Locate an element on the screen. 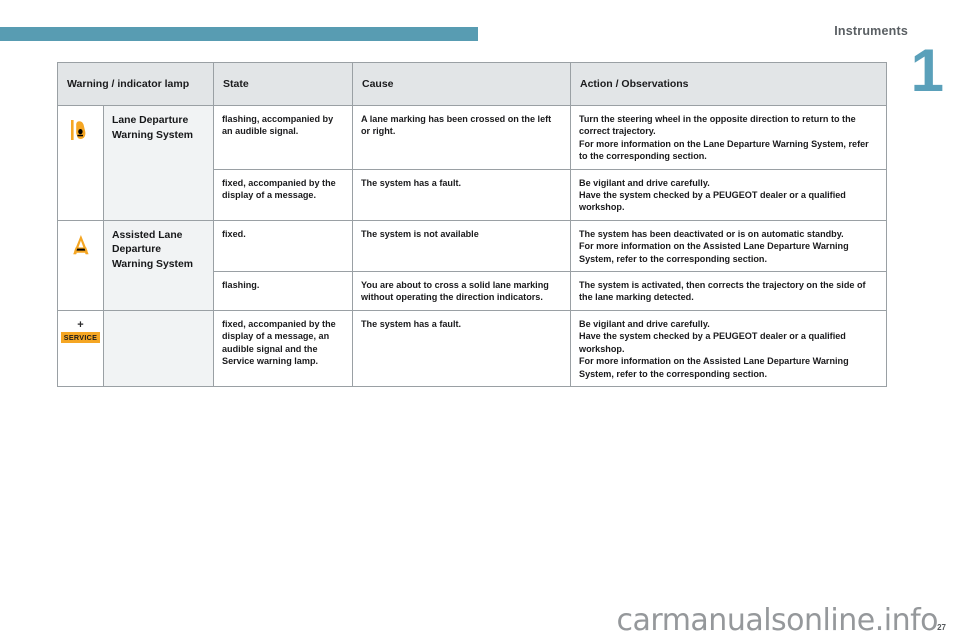 The image size is (960, 640). state-cell: flashing. is located at coordinates (283, 291).